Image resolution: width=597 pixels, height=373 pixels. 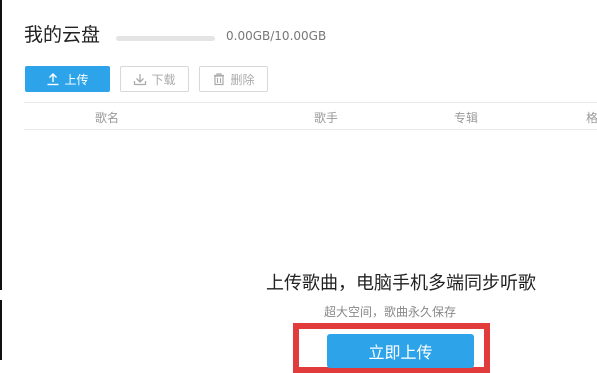 What do you see at coordinates (276, 36) in the screenshot?
I see `capacity-text: 0.00GB/10.00GB` at bounding box center [276, 36].